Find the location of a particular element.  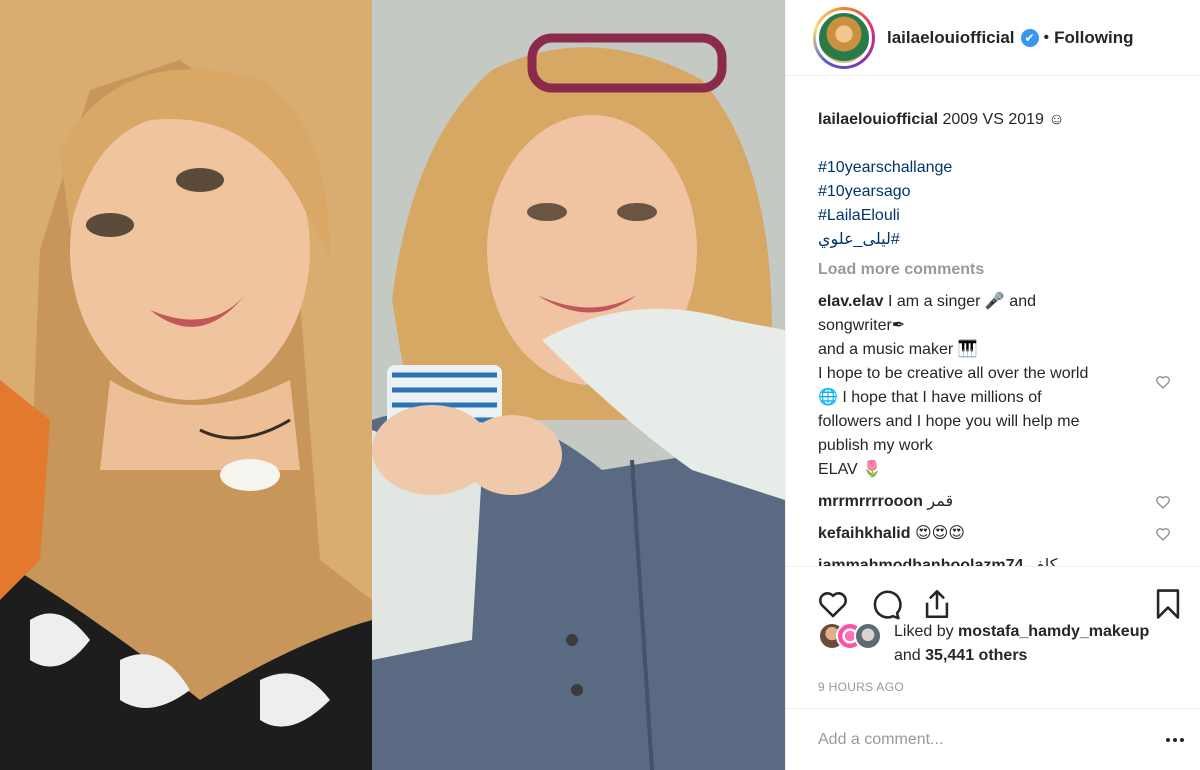

header-username: lailaelouiofficial is located at coordinates (951, 38).